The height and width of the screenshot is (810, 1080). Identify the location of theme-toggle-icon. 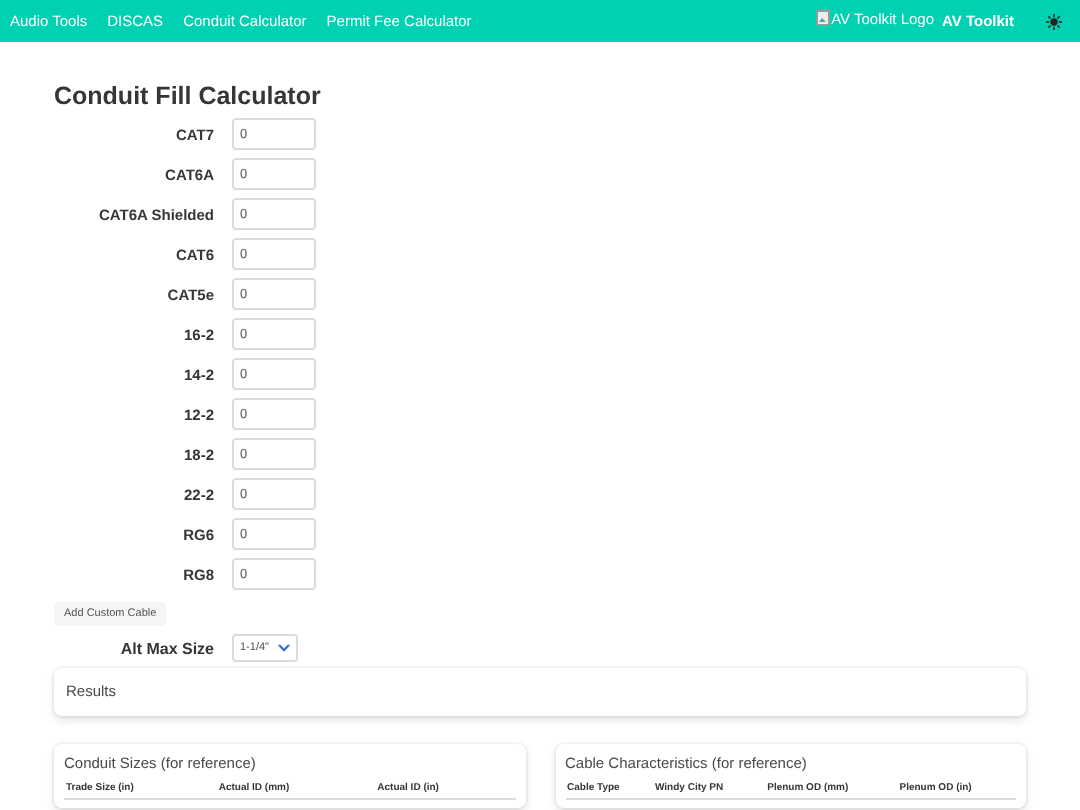
(1054, 21).